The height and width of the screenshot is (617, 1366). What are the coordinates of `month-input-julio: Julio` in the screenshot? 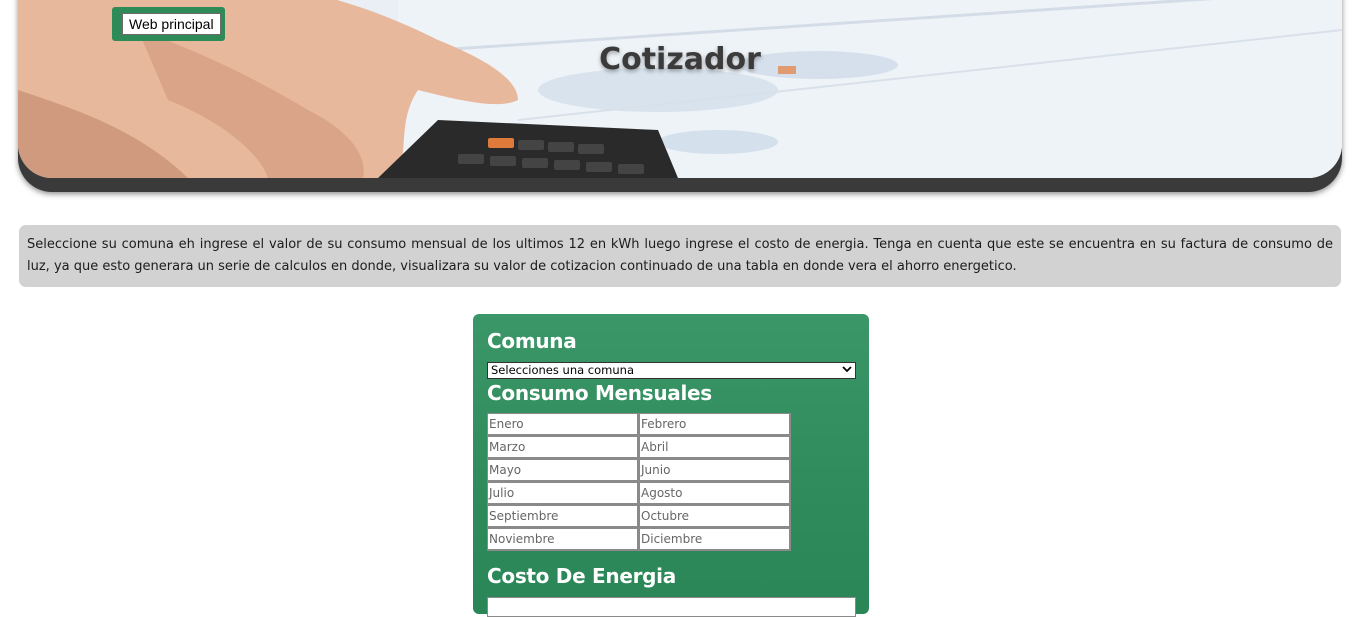 It's located at (563, 493).